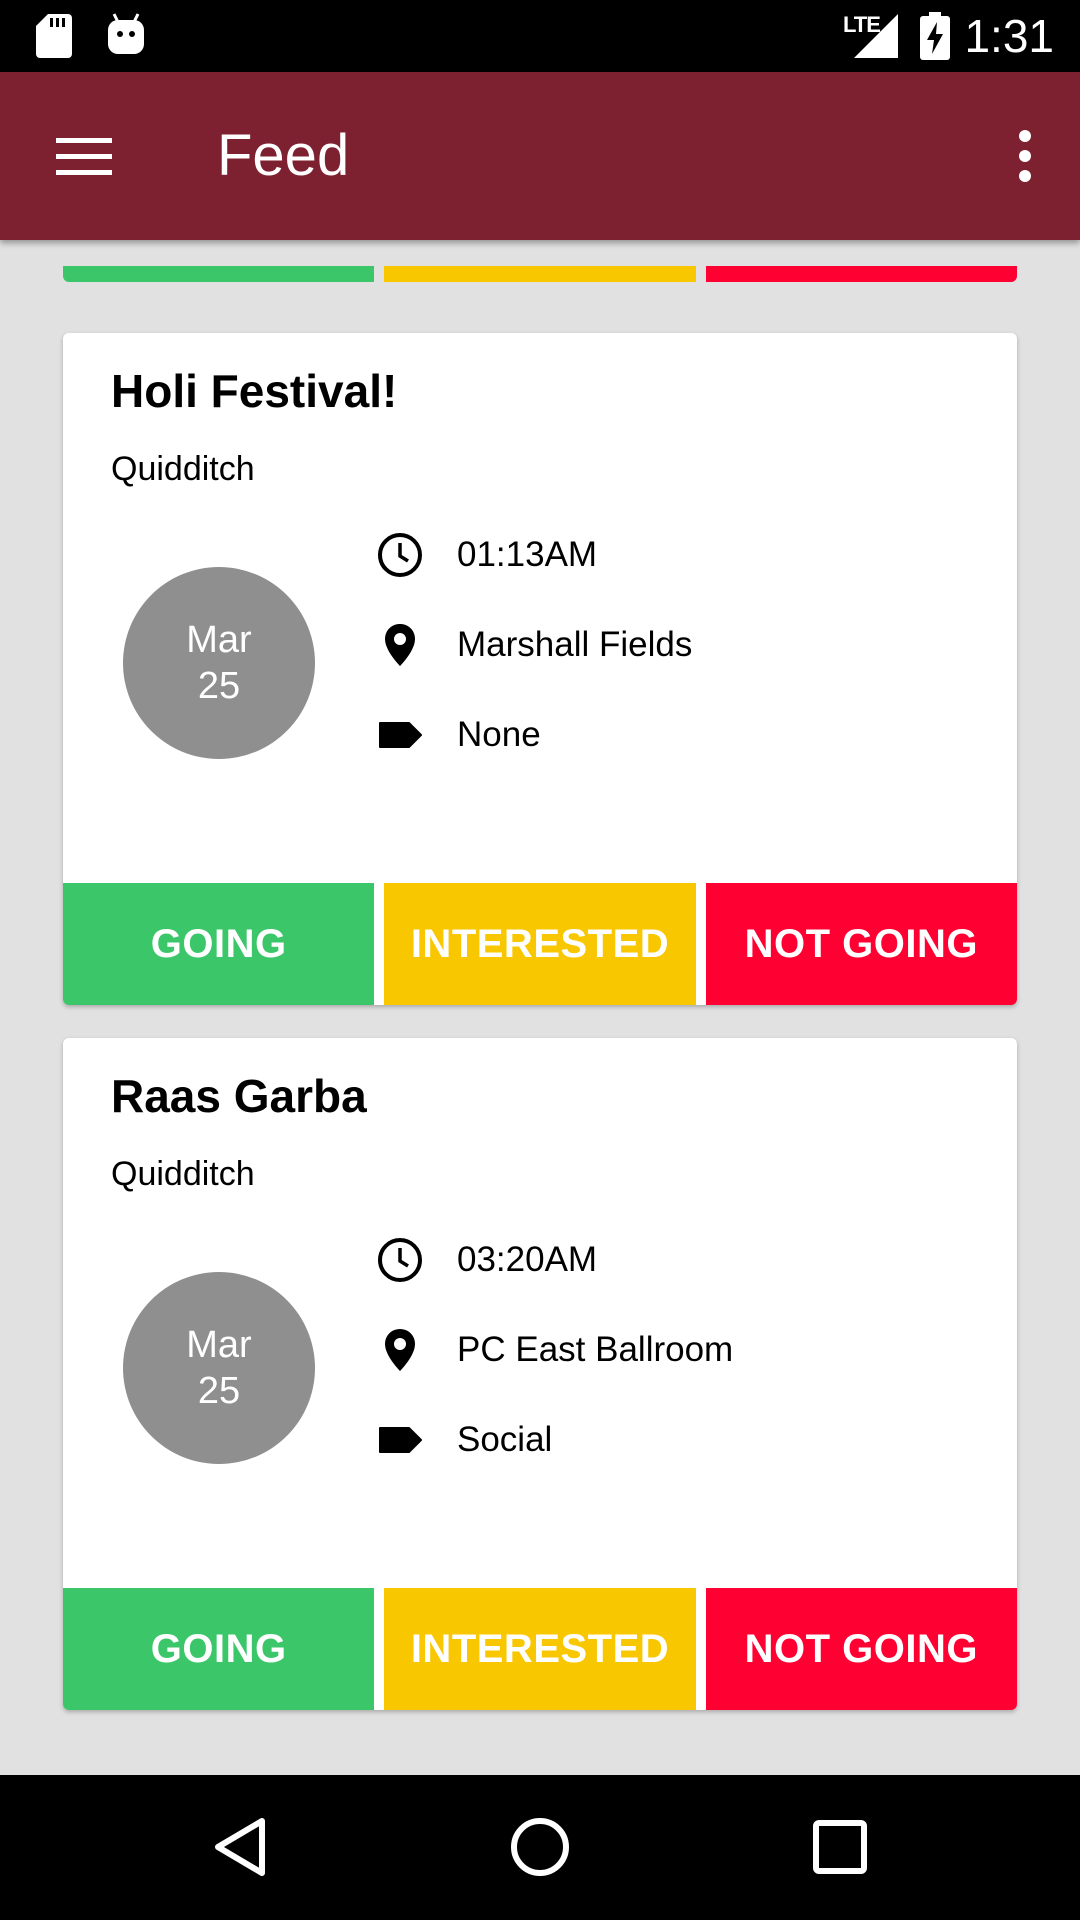 The width and height of the screenshot is (1080, 1920). Describe the element at coordinates (219, 274) in the screenshot. I see `partial-going-button` at that location.